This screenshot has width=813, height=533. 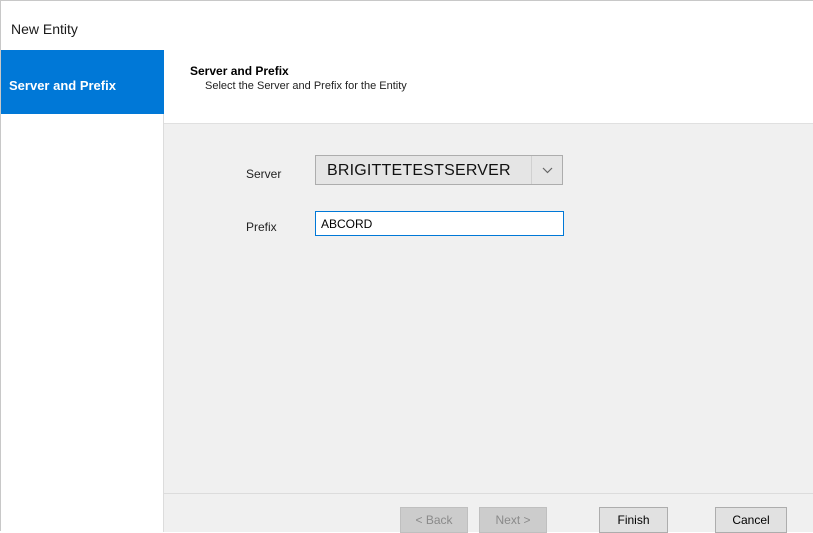 I want to click on sidebar-item-server-and-prefix: Server and Prefix, so click(x=82, y=82).